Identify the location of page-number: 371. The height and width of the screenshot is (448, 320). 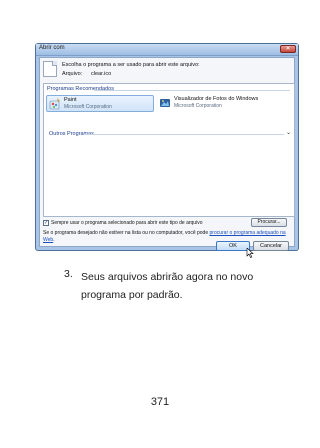
(160, 402).